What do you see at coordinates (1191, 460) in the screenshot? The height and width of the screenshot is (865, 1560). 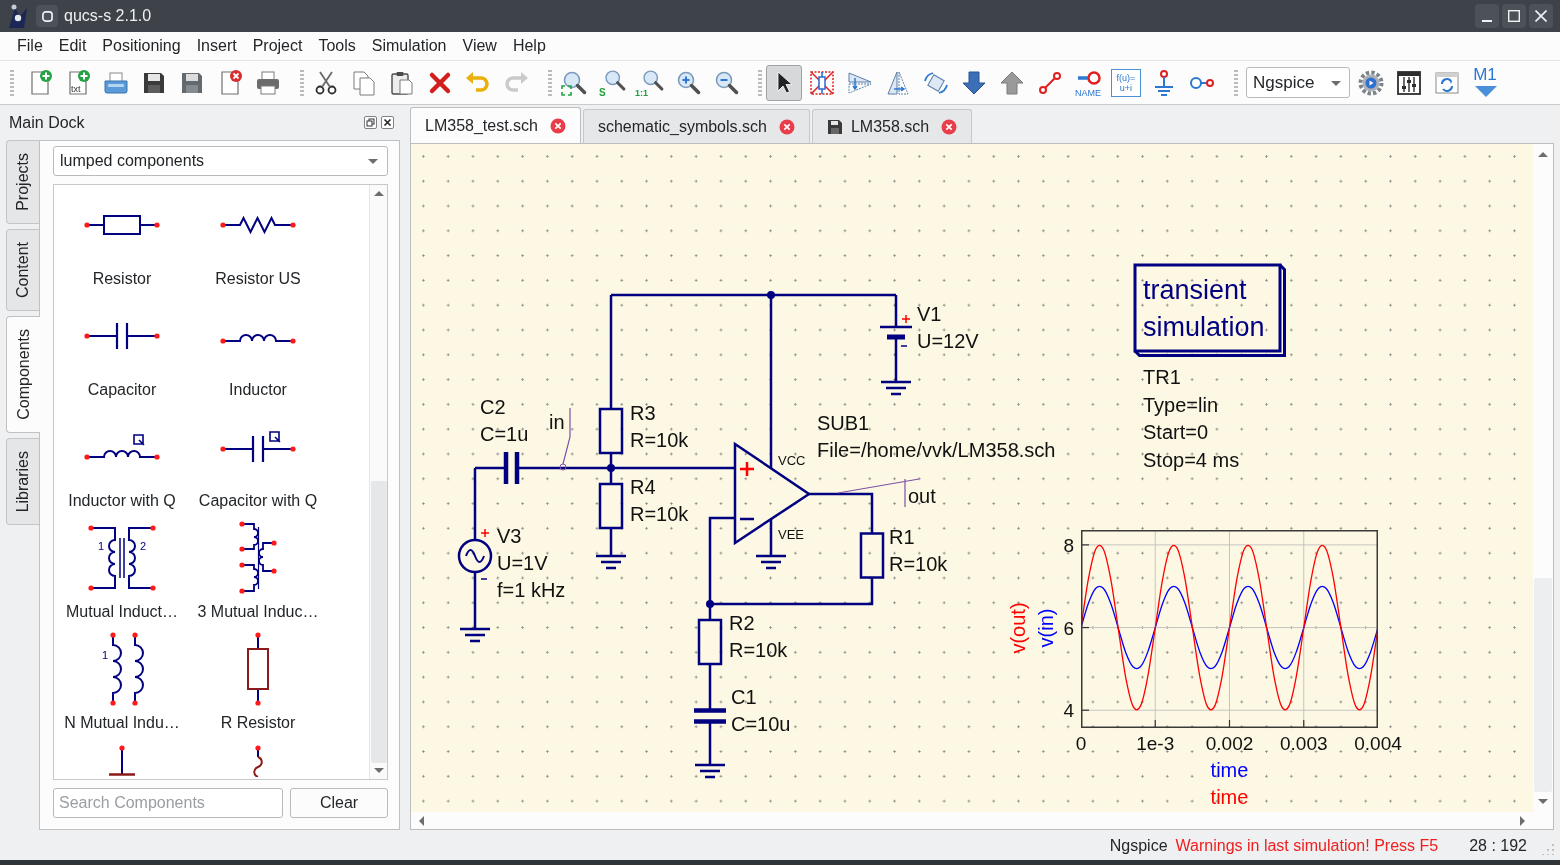 I see `simulation-parameter: Stop=4 ms` at bounding box center [1191, 460].